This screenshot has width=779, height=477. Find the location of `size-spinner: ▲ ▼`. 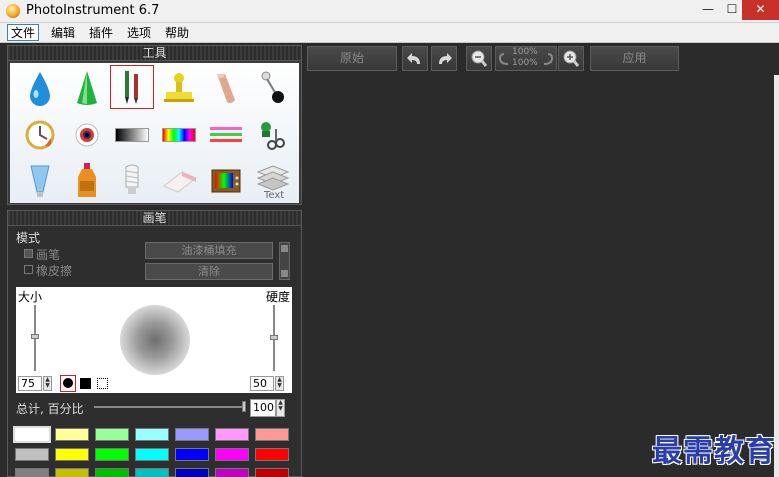

size-spinner: ▲ ▼ is located at coordinates (47, 383).